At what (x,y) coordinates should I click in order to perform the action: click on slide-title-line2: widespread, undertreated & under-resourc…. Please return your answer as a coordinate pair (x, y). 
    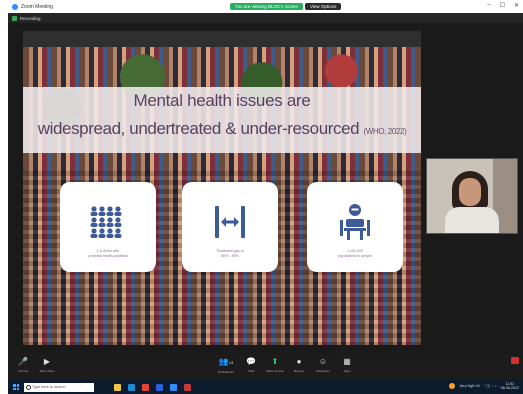
    Looking at the image, I should click on (222, 129).